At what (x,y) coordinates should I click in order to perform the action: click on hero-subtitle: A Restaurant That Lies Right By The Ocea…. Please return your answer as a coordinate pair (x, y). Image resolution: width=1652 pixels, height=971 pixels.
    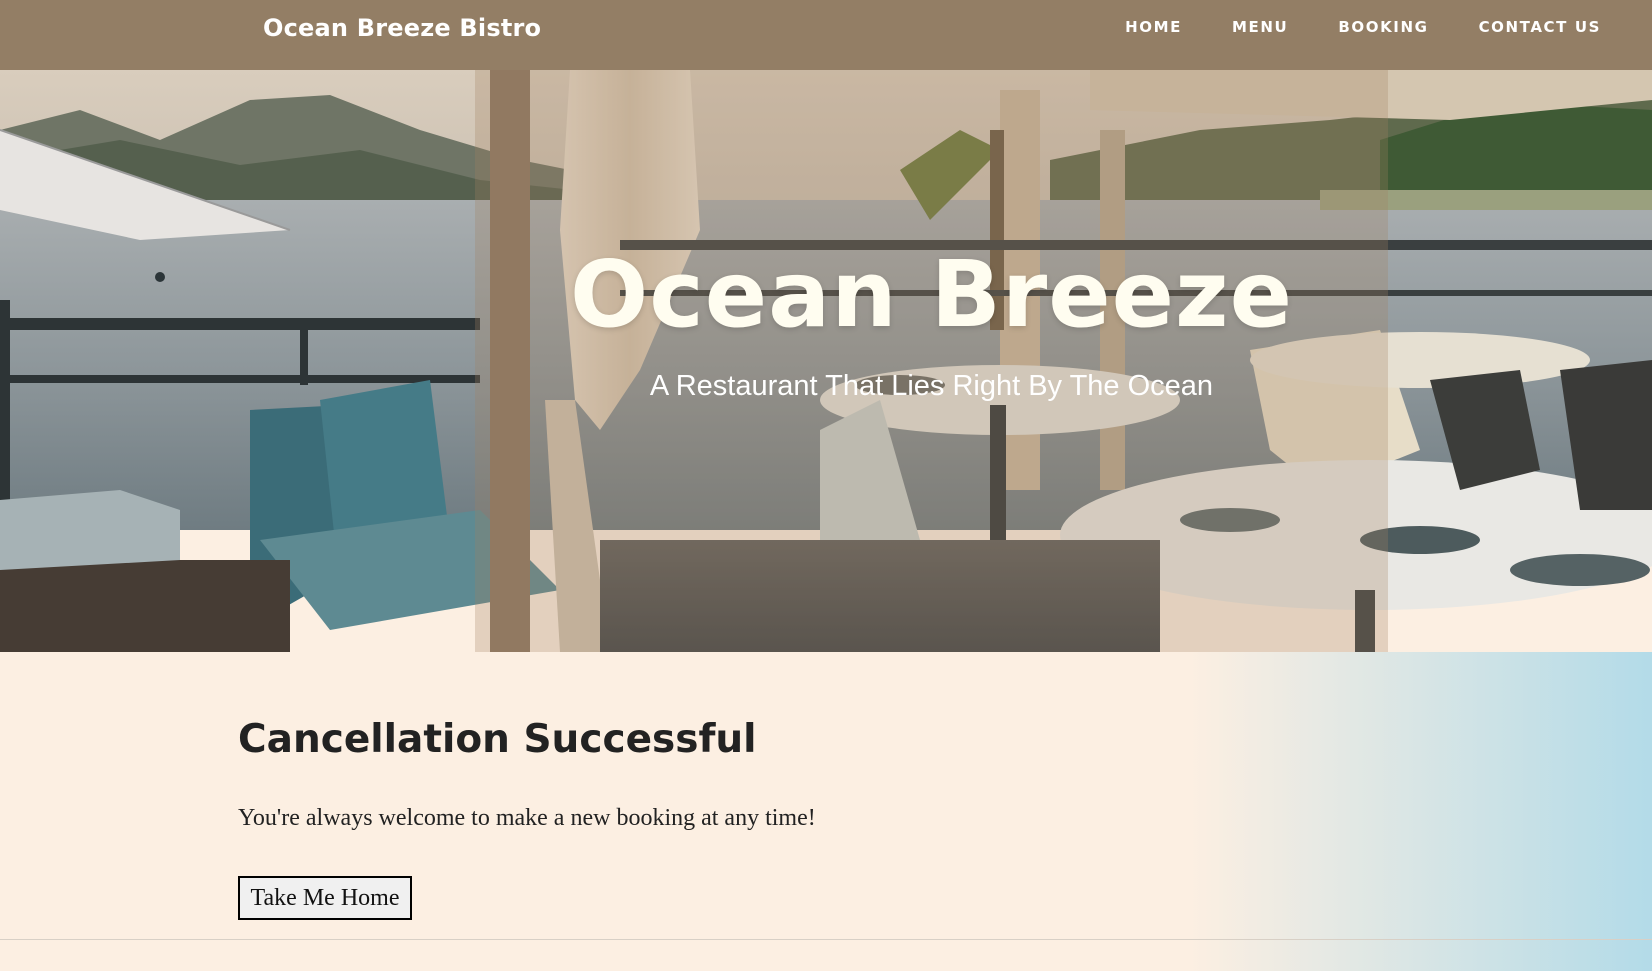
    Looking at the image, I should click on (931, 386).